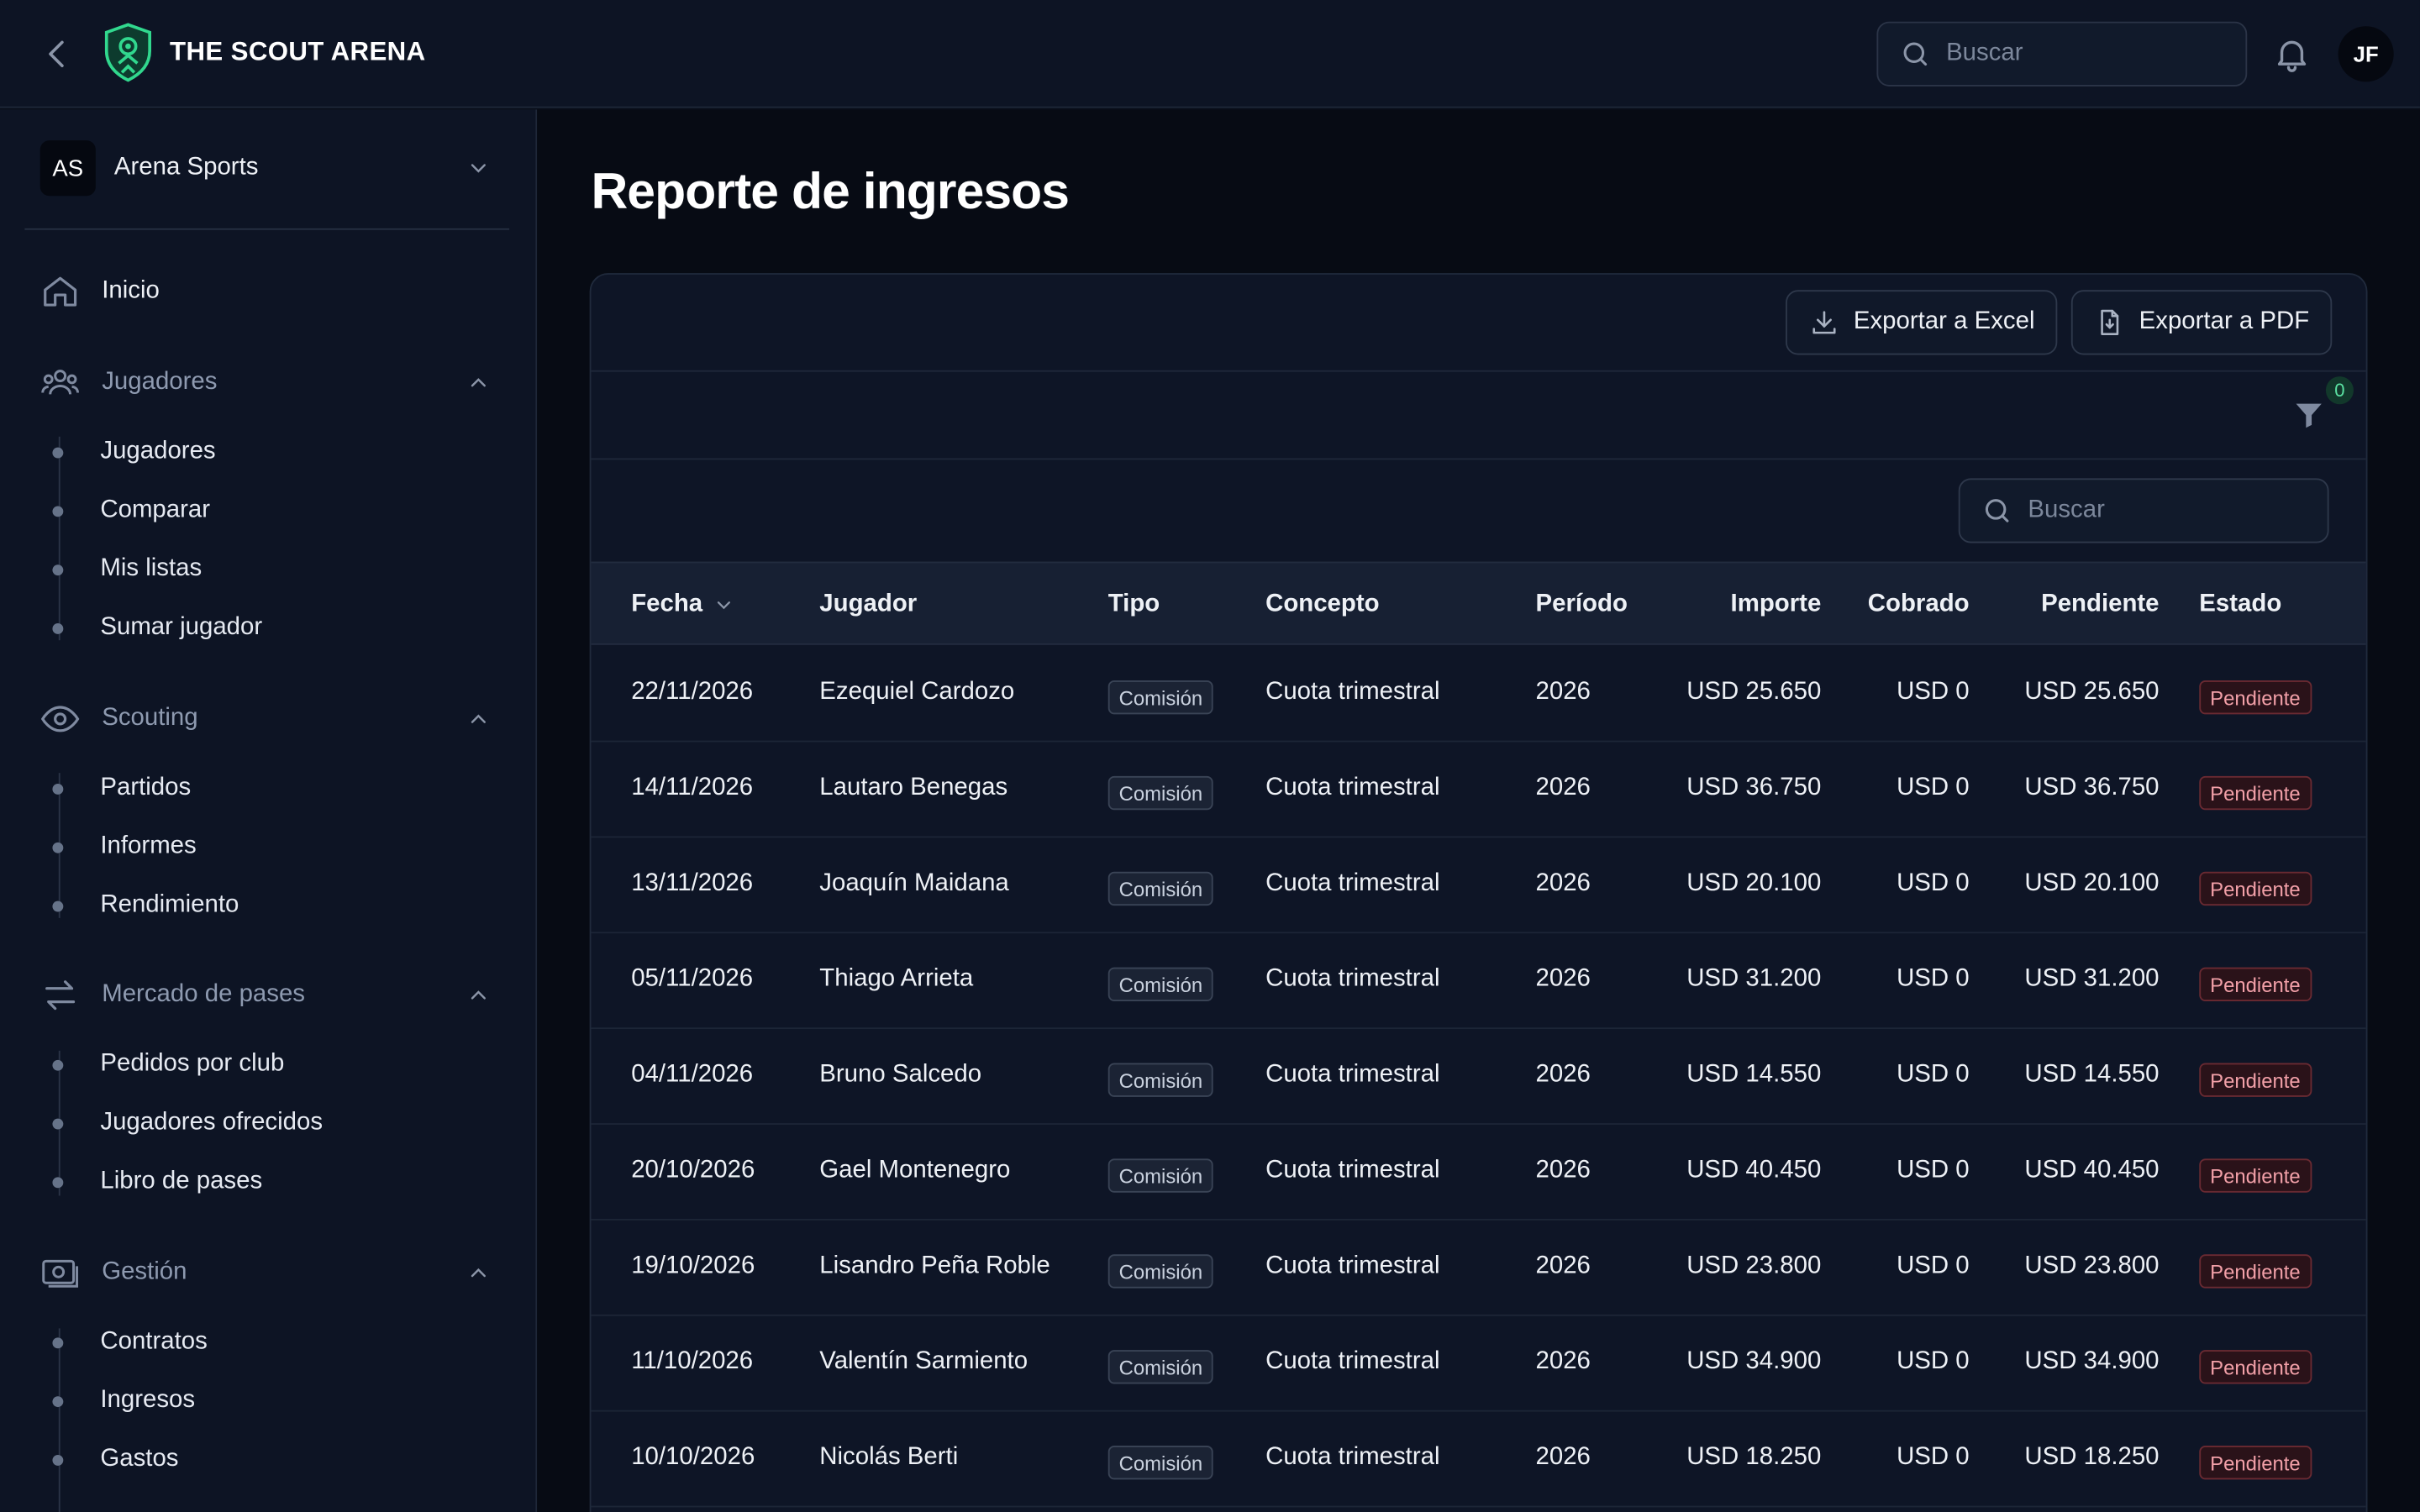  Describe the element at coordinates (914, 1171) in the screenshot. I see `cell-jugador: Gael Montenegro` at that location.